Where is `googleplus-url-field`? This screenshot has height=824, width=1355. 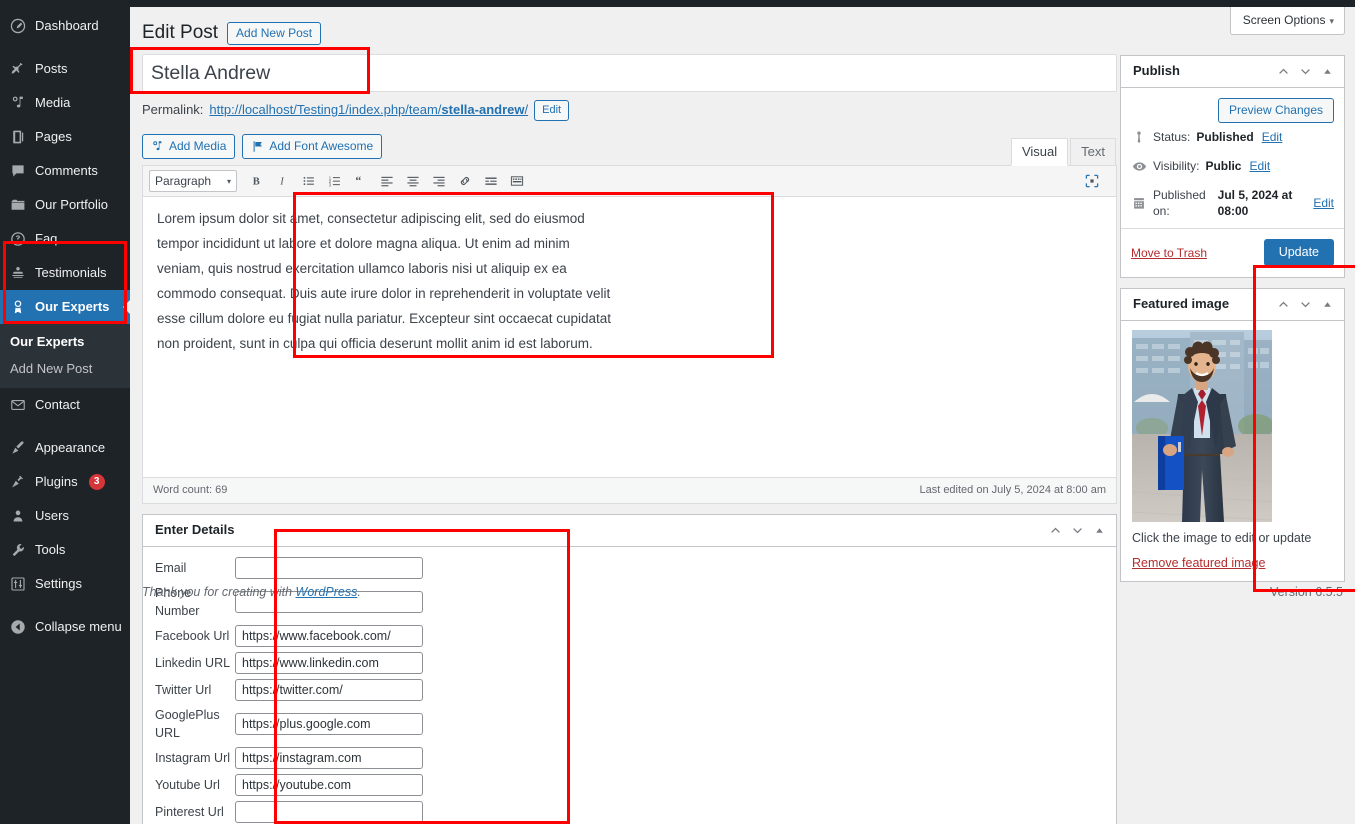
googleplus-url-field is located at coordinates (329, 724).